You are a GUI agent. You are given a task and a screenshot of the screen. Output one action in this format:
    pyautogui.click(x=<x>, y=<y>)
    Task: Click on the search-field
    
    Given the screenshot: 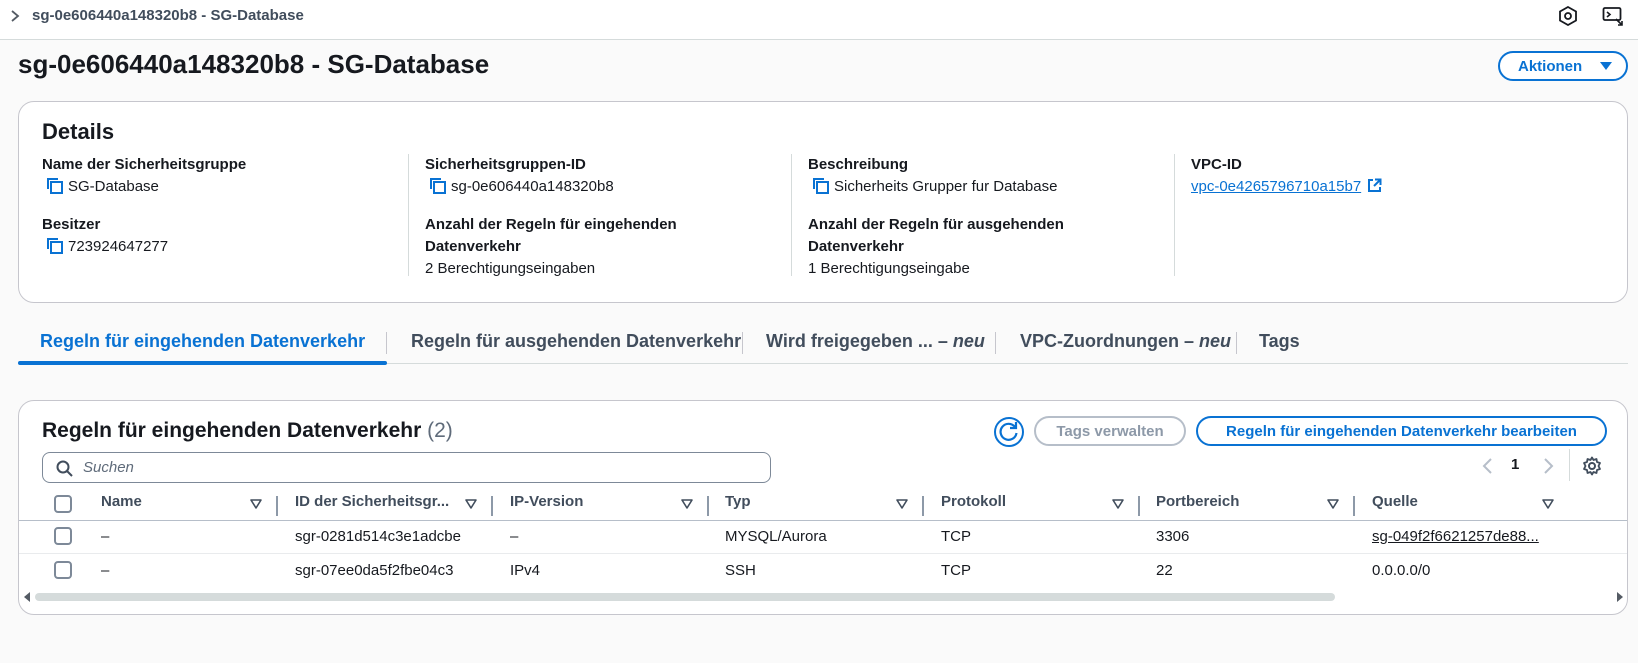 What is the action you would take?
    pyautogui.click(x=406, y=467)
    